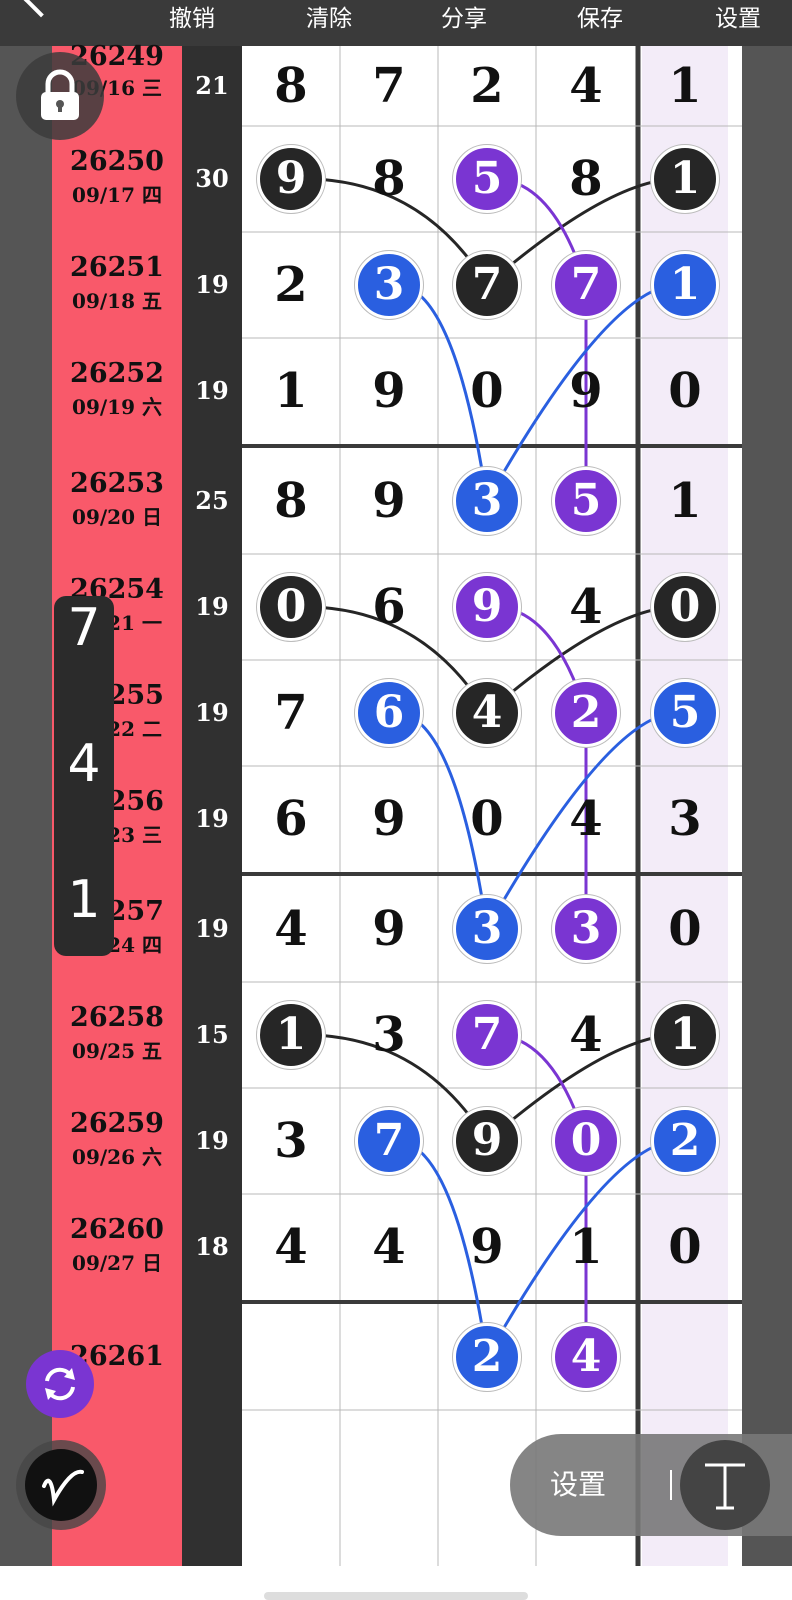  What do you see at coordinates (212, 1246) in the screenshot?
I see `sum-value: 18` at bounding box center [212, 1246].